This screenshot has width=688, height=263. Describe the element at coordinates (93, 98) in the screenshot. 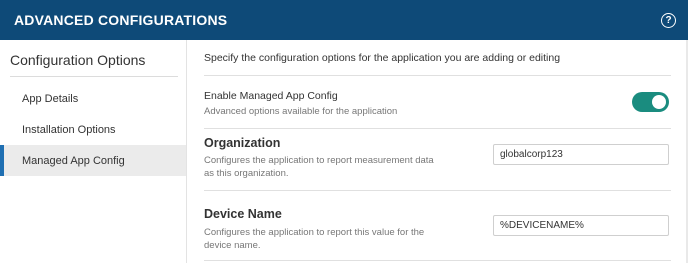

I see `sidebar-item-app-details: App Details` at that location.